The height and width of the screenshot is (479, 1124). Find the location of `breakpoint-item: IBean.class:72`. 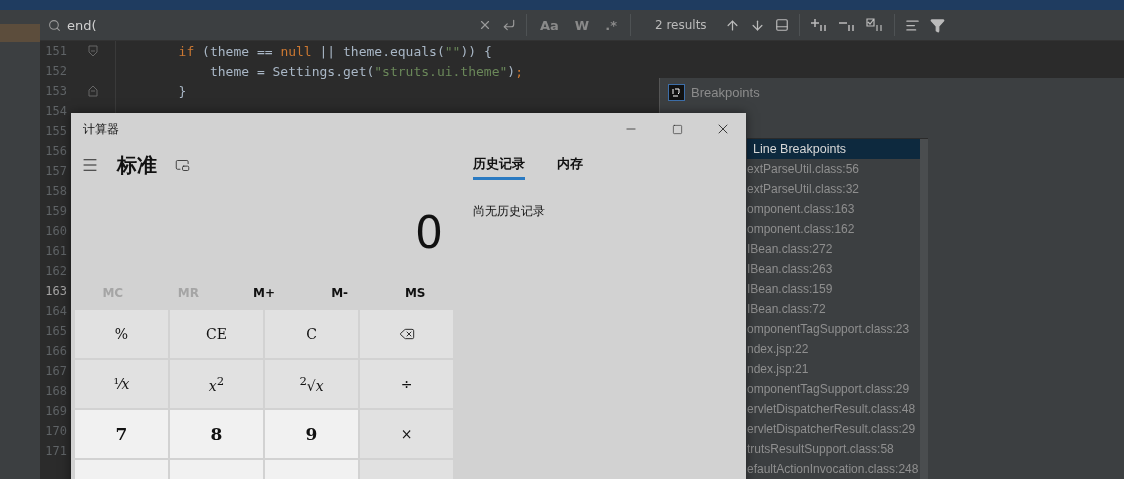

breakpoint-item: IBean.class:72 is located at coordinates (834, 309).